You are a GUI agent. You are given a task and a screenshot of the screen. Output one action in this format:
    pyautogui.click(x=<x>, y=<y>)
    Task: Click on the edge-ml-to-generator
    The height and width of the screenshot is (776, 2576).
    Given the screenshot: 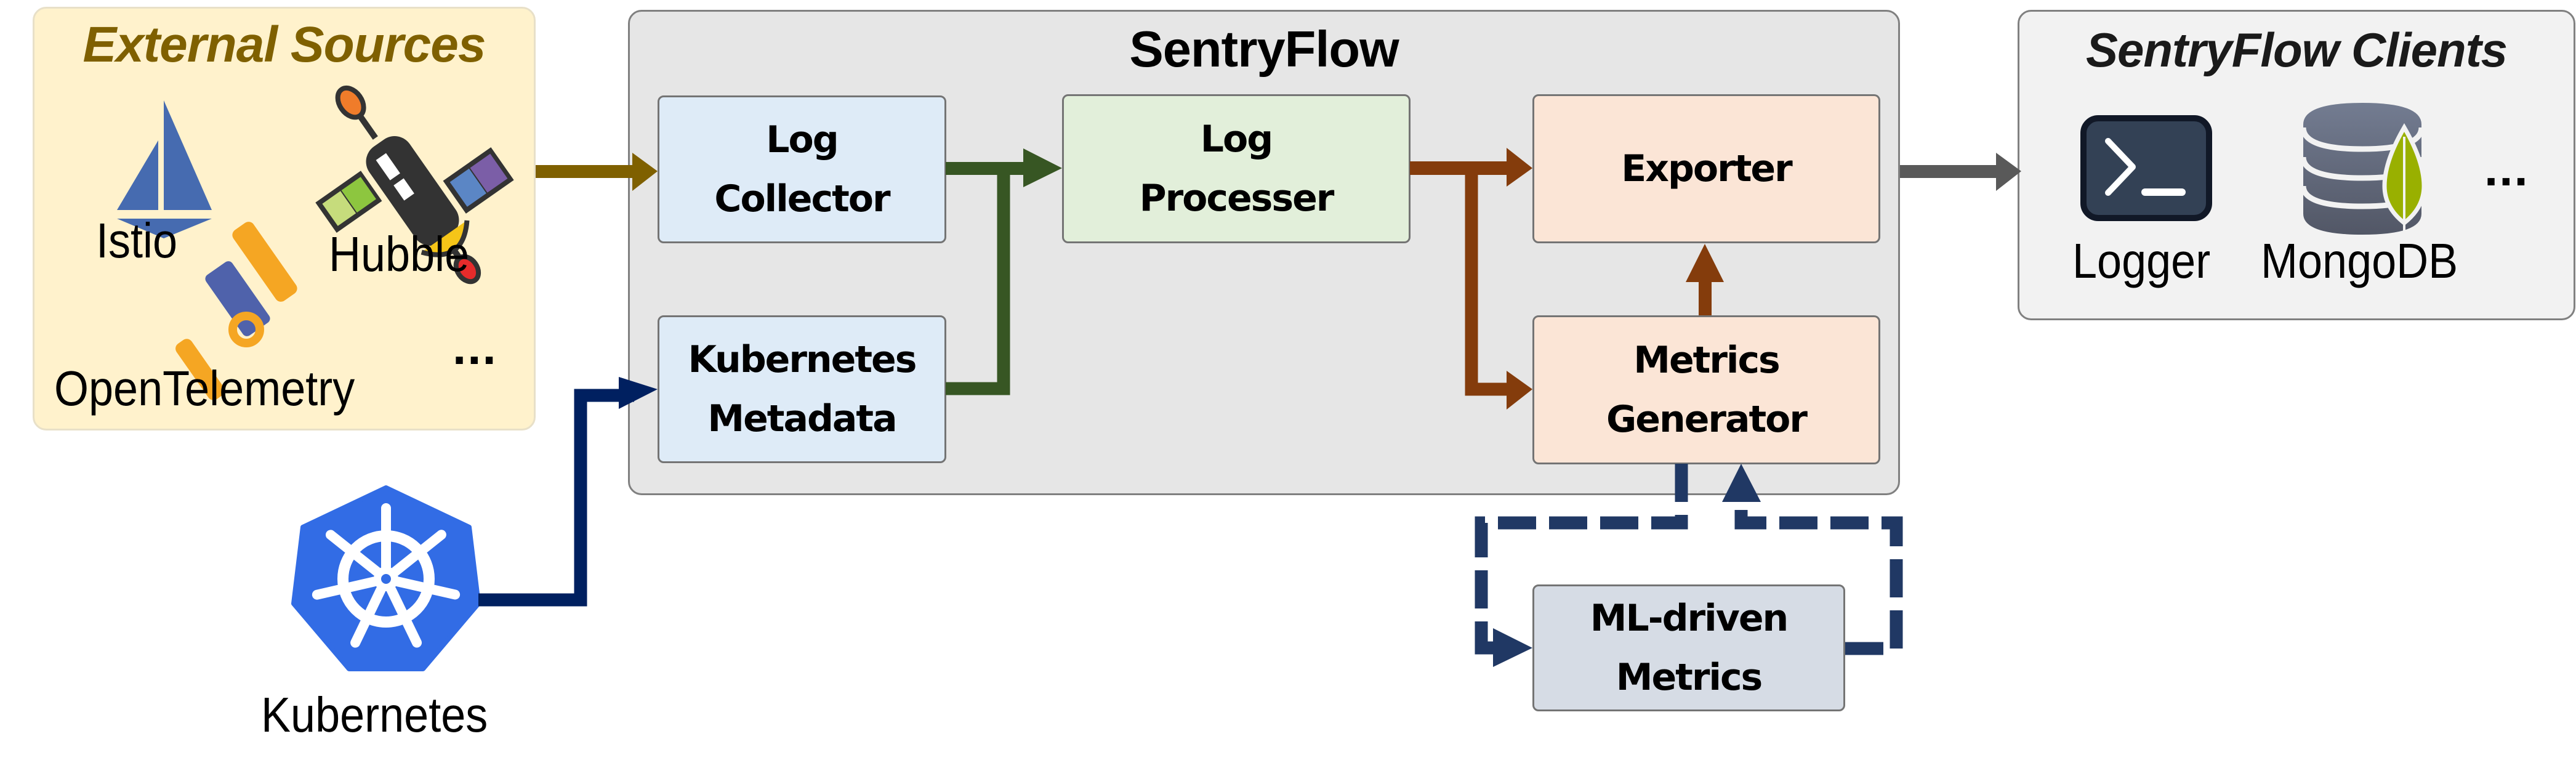 What is the action you would take?
    pyautogui.click(x=1812, y=559)
    